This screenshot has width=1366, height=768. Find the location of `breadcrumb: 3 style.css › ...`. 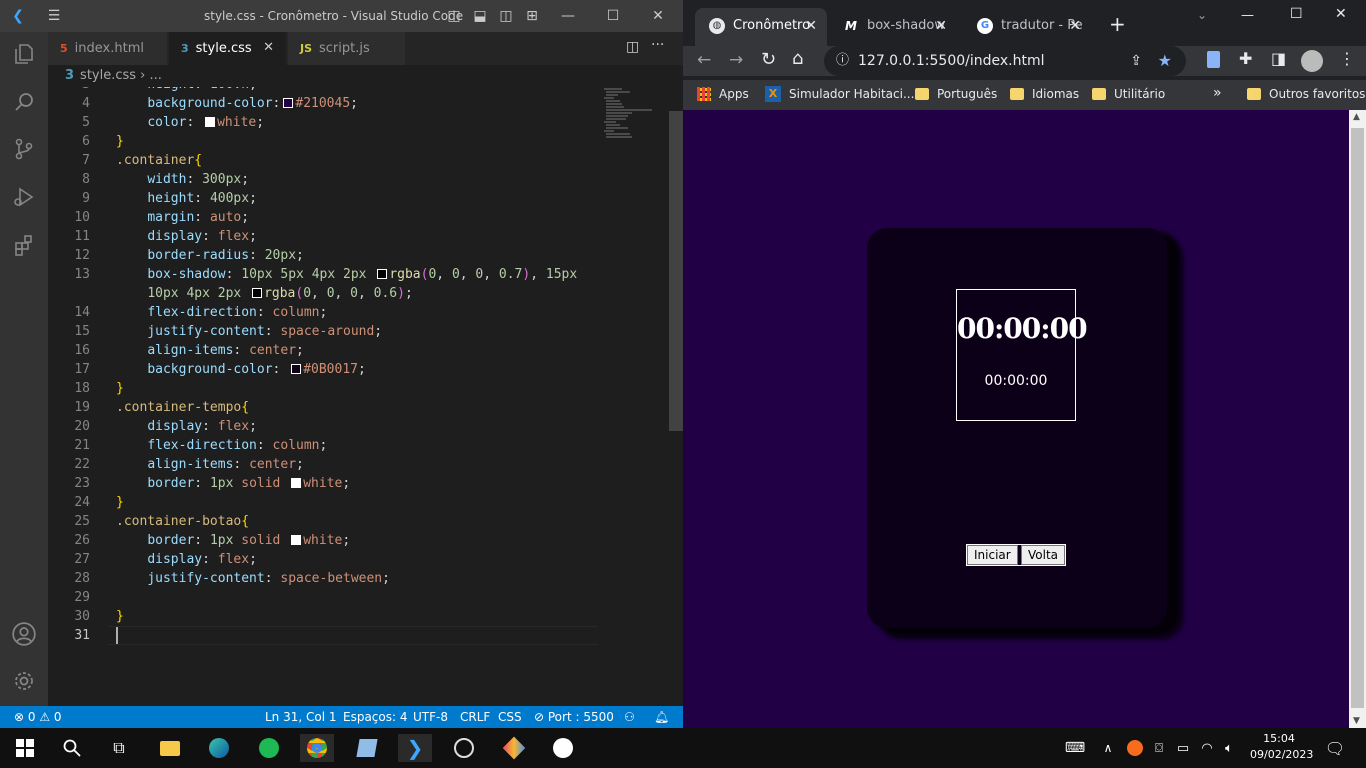

breadcrumb: 3 style.css › ... is located at coordinates (365, 76).